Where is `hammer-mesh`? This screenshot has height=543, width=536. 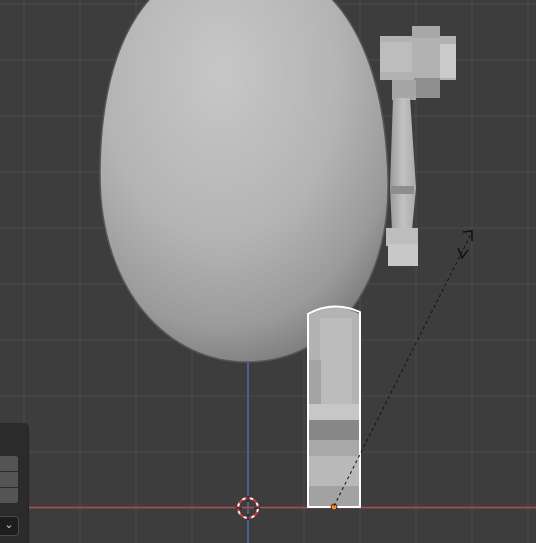 hammer-mesh is located at coordinates (418, 146).